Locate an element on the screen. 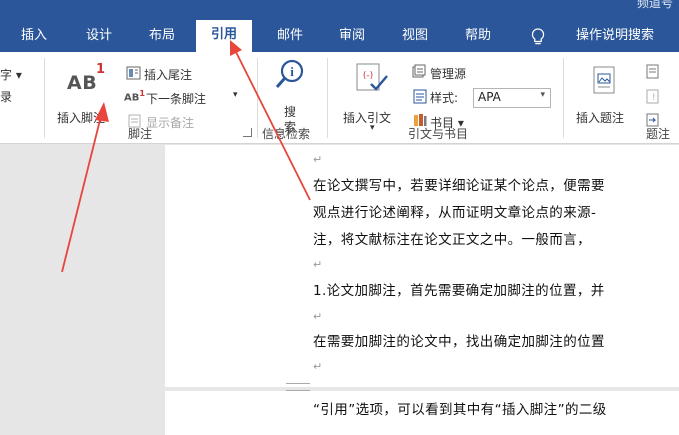  next-footnote-icon: AB1 is located at coordinates (134, 96).